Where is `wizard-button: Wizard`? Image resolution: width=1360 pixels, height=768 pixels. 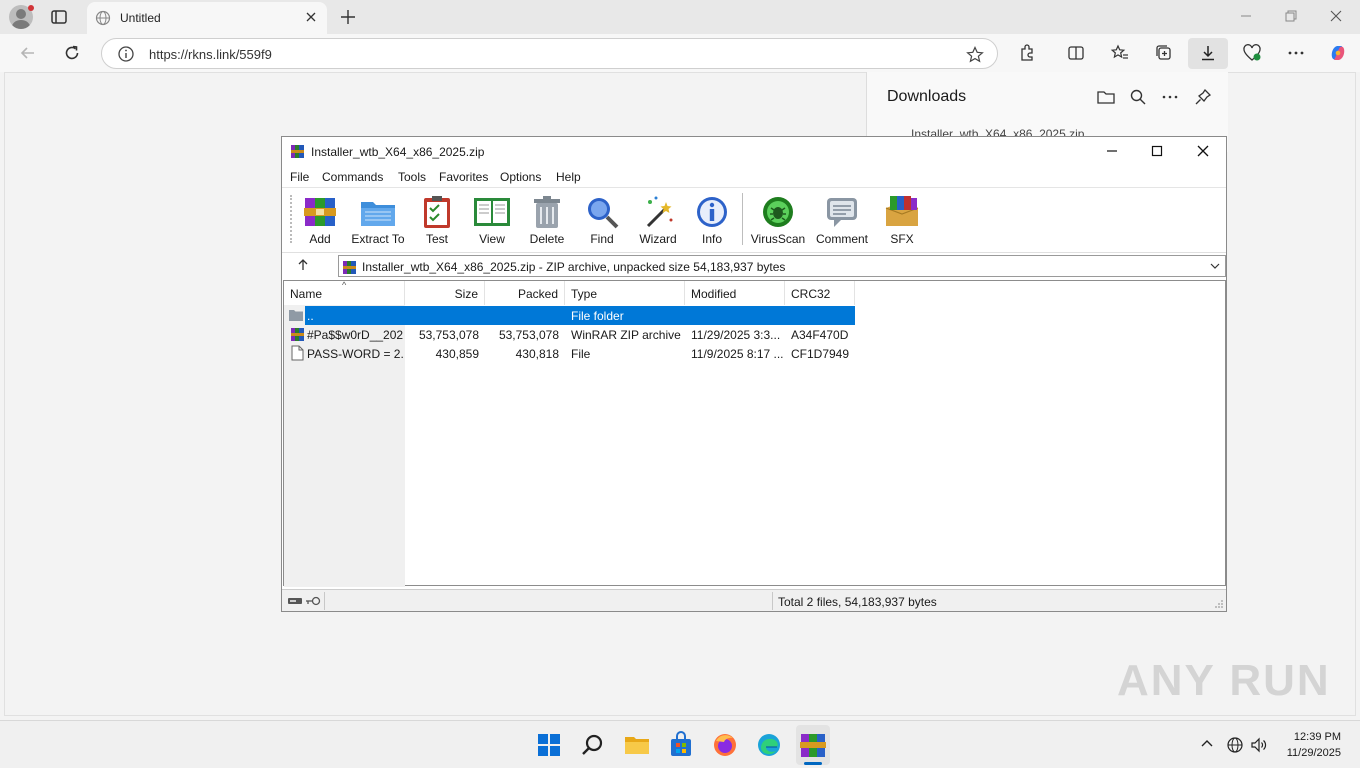
wizard-button: Wizard is located at coordinates (658, 222).